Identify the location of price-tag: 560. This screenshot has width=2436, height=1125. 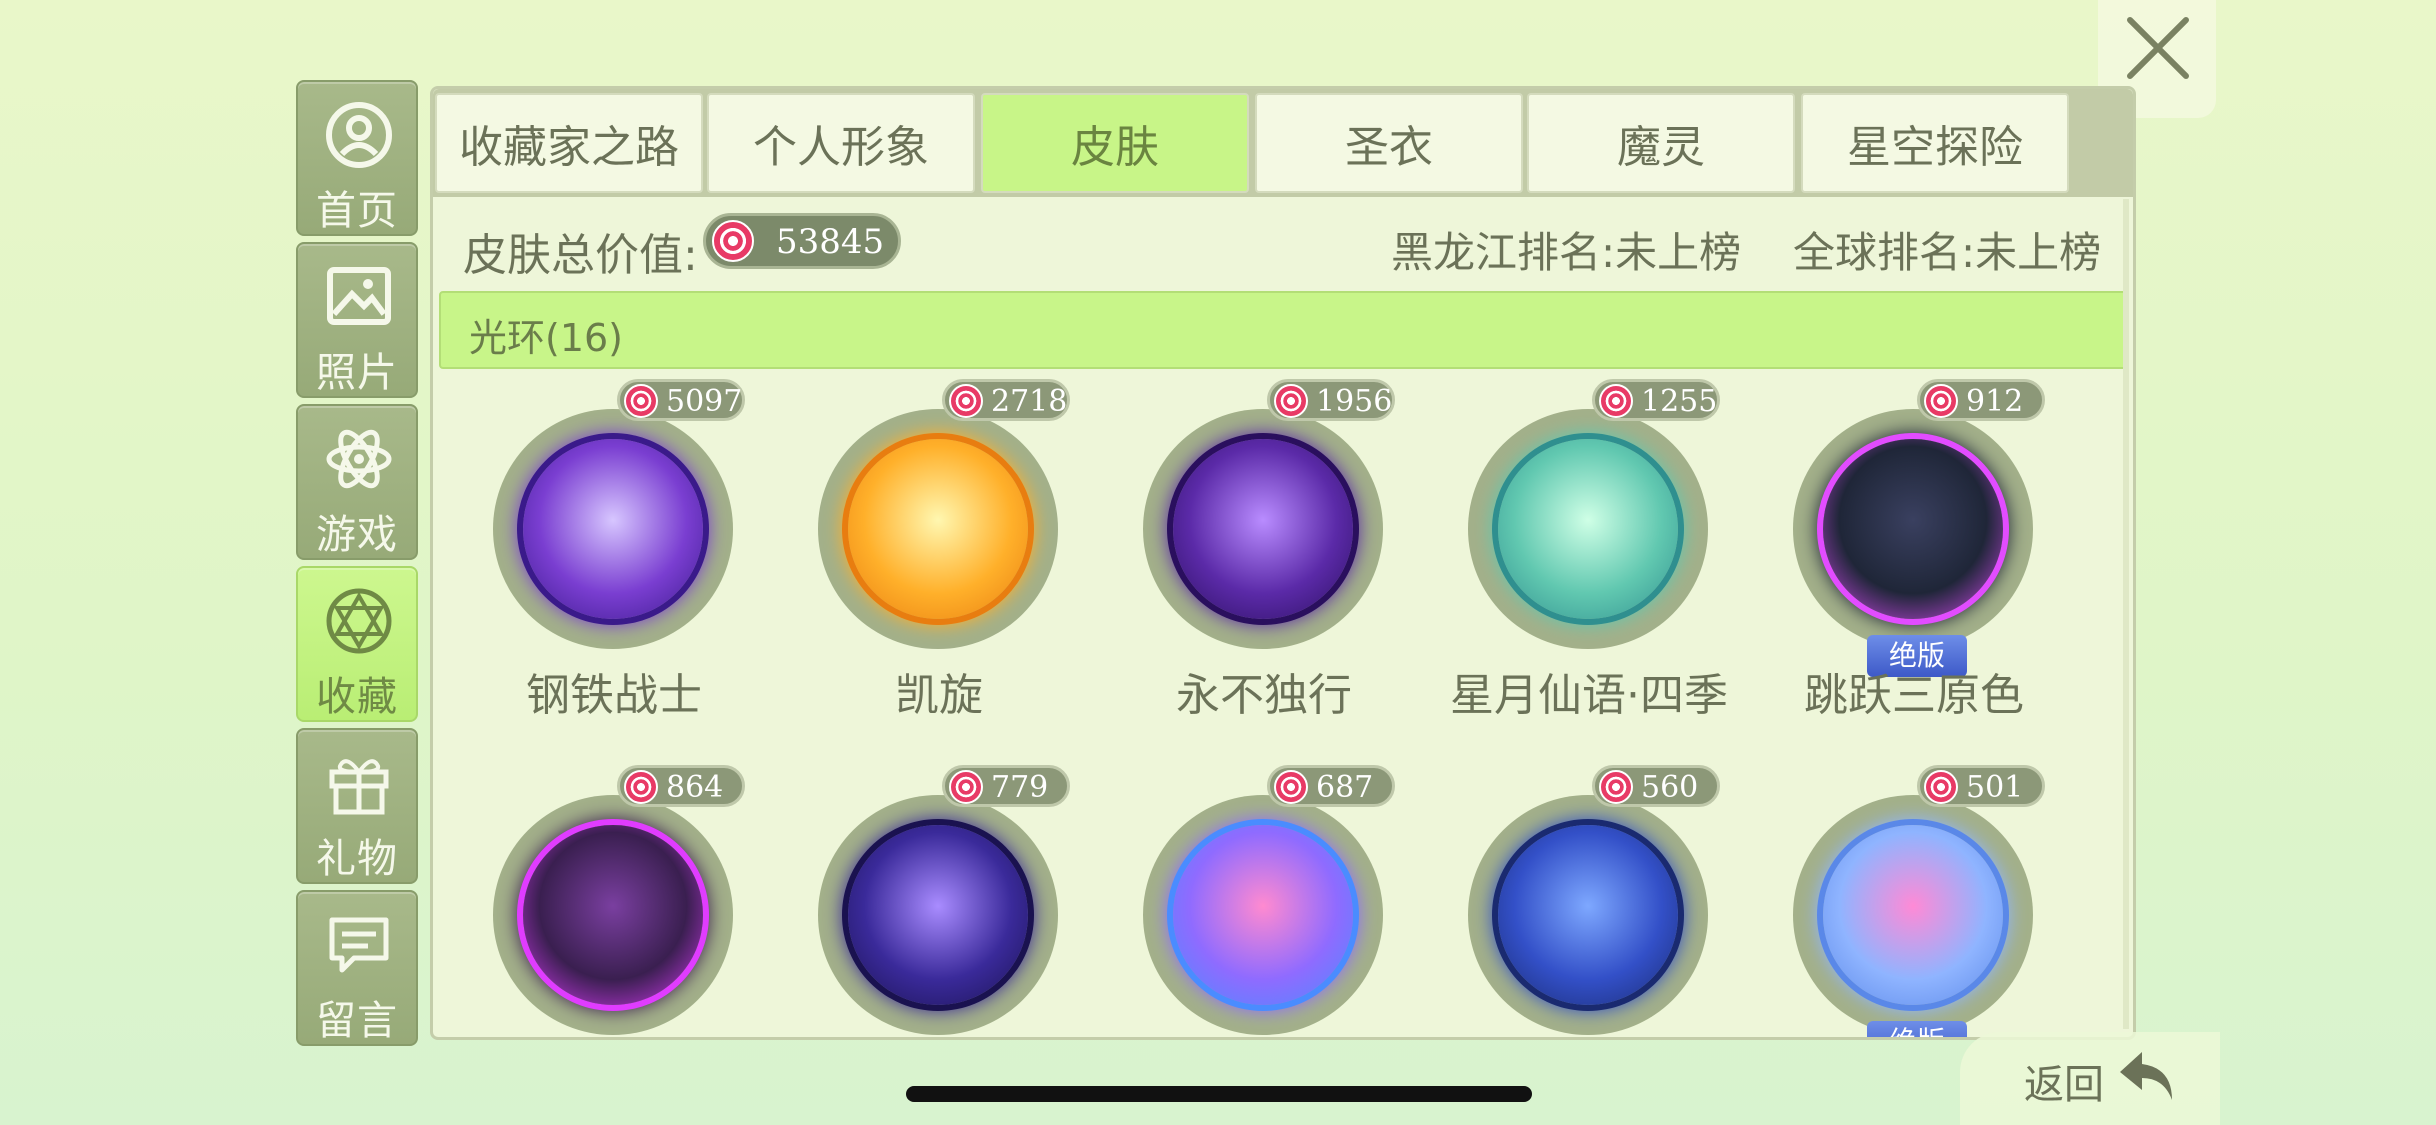
(1656, 786).